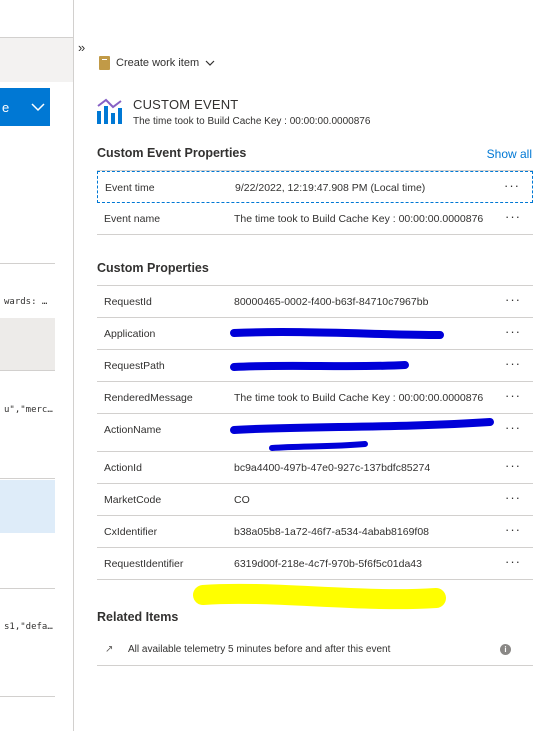 The height and width of the screenshot is (731, 544). Describe the element at coordinates (138, 617) in the screenshot. I see `related-items-title: Related Items` at that location.